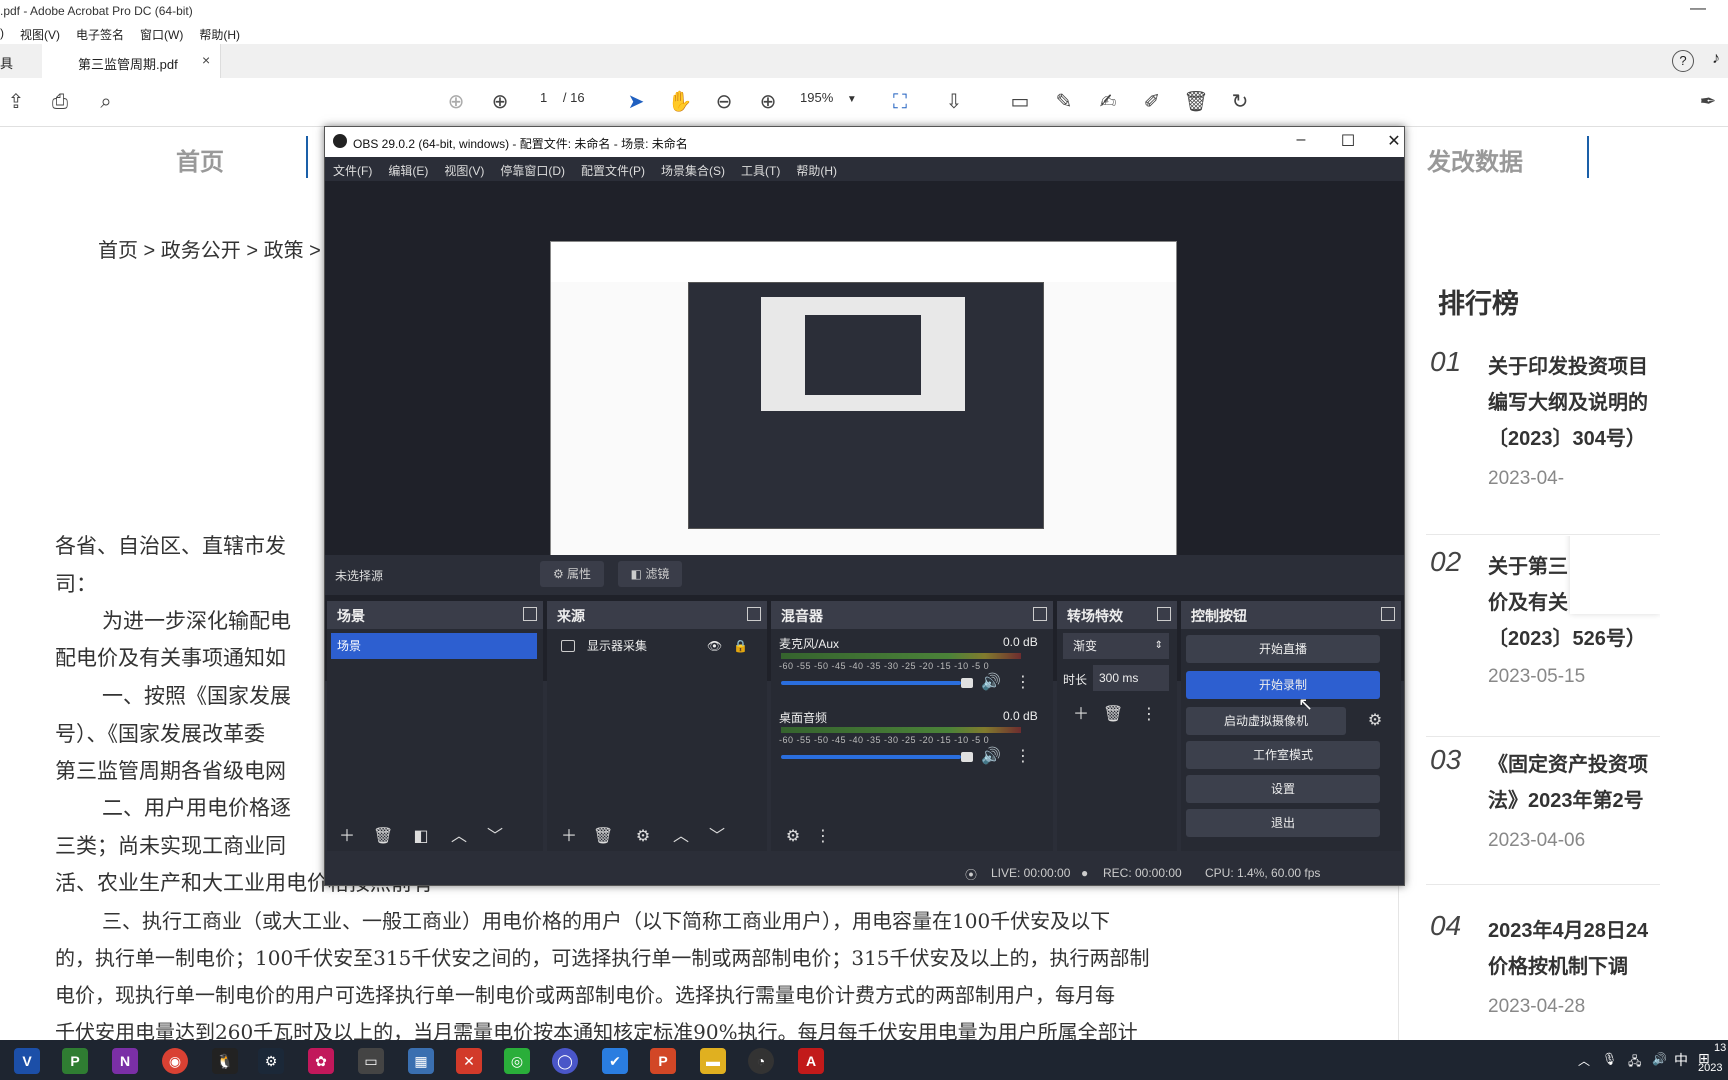 Image resolution: width=1728 pixels, height=1080 pixels. I want to click on next-page-icon: ⊕, so click(500, 102).